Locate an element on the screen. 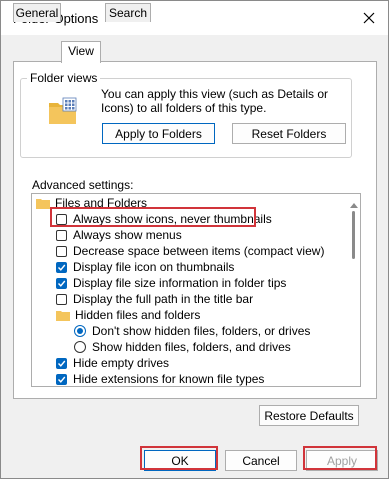 The height and width of the screenshot is (479, 389). list-item-show-hidden: Show hidden files, folders, and drives is located at coordinates (182, 347).